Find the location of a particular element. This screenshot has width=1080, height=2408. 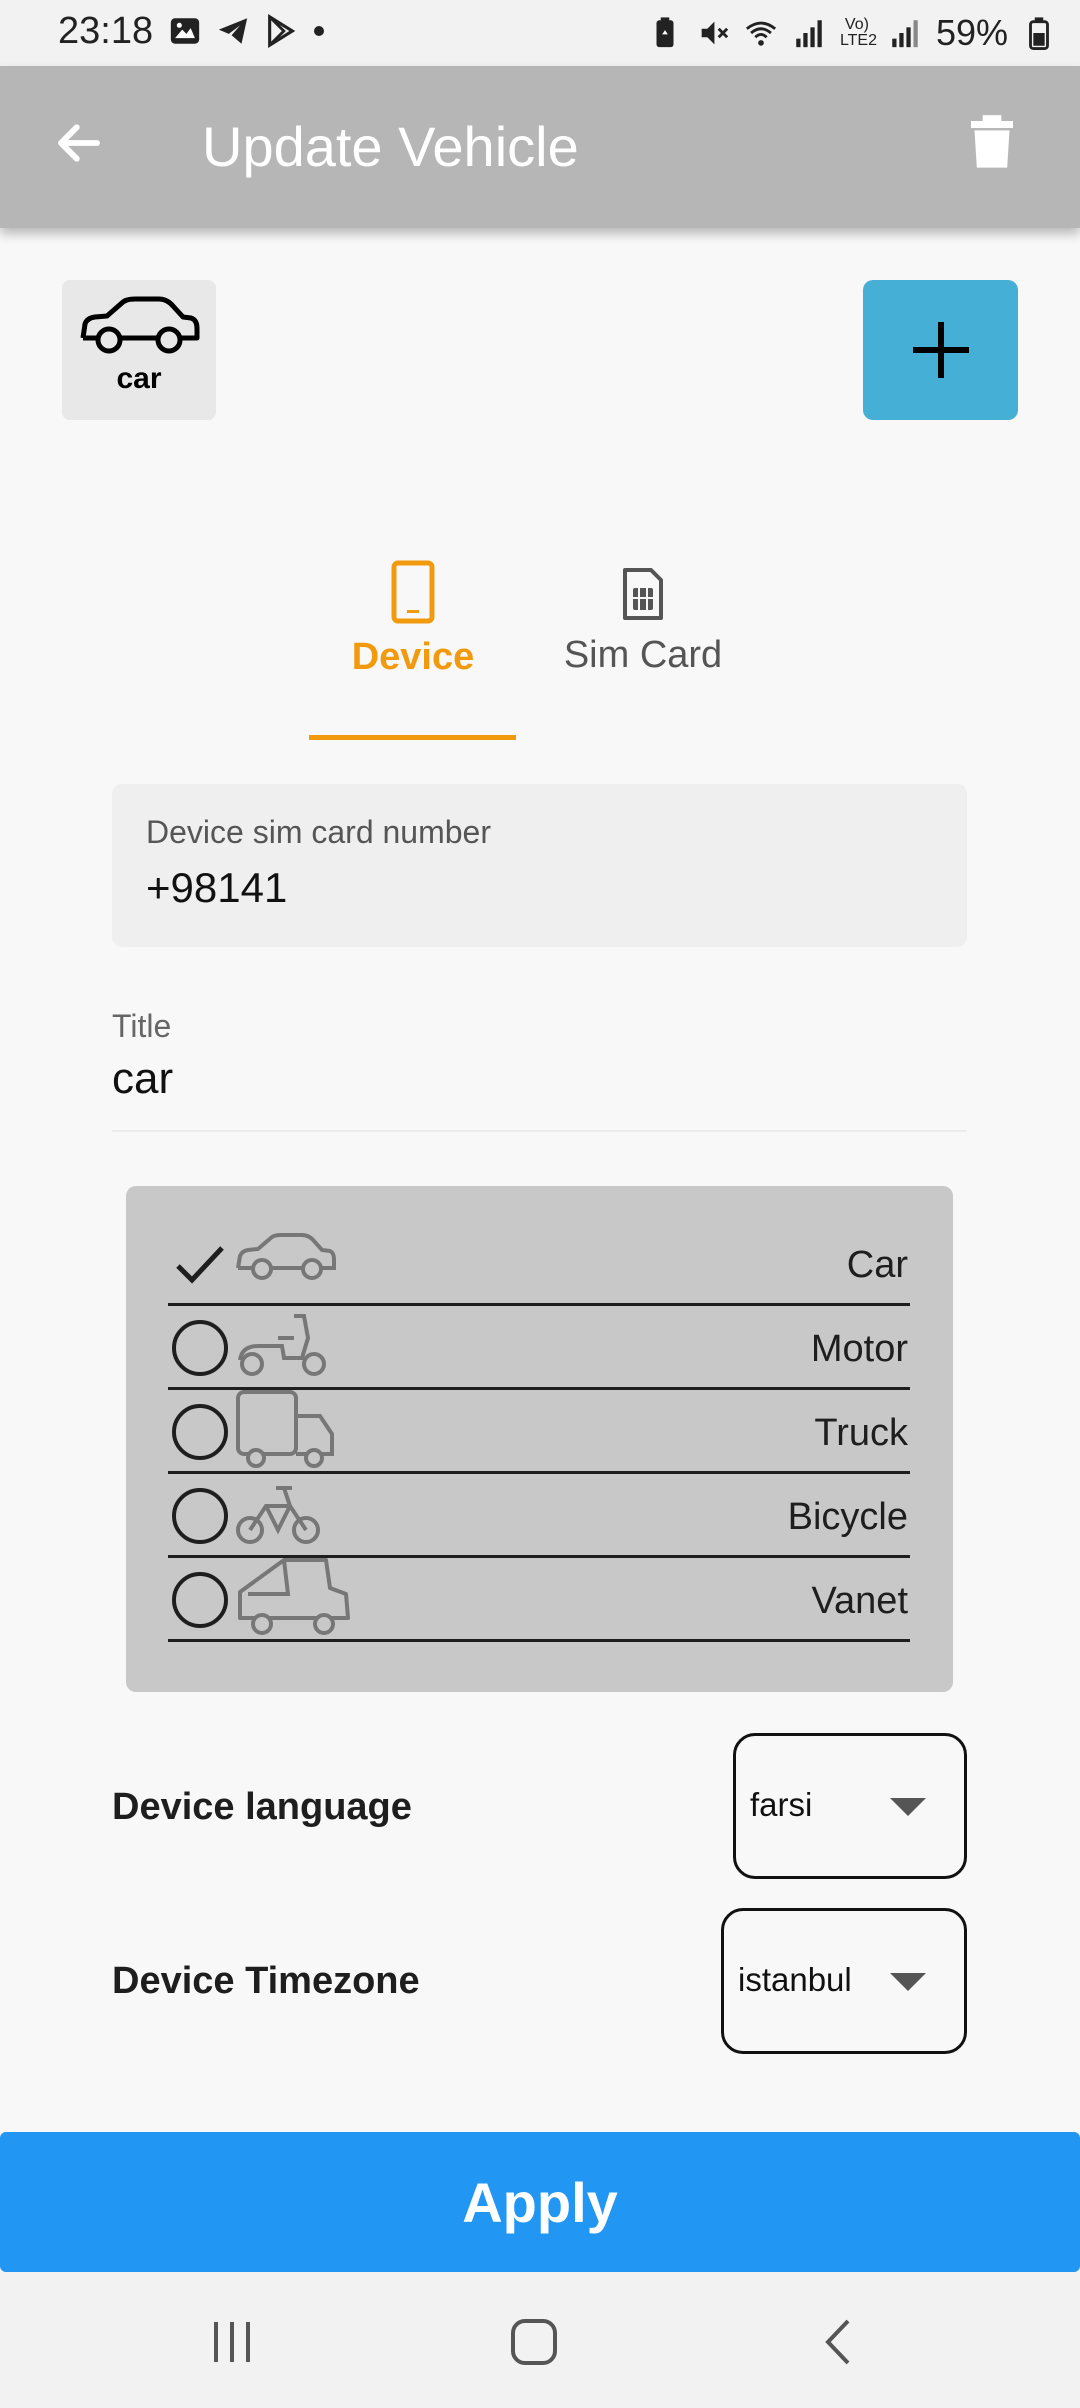

status-bar: 23:18 Vo) LTE2 59% is located at coordinates (540, 33).